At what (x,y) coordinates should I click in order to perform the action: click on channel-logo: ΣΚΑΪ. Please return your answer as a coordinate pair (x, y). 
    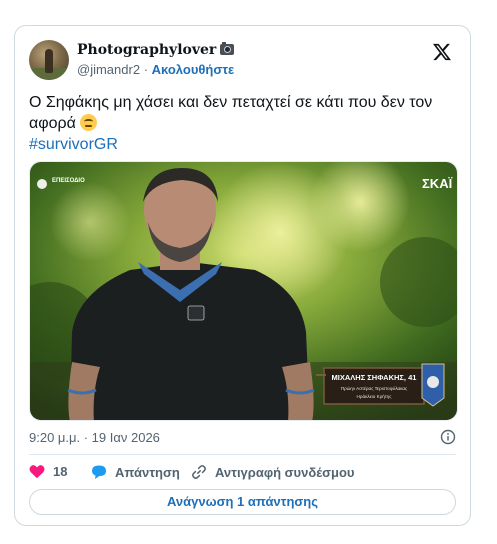
    Looking at the image, I should click on (437, 183).